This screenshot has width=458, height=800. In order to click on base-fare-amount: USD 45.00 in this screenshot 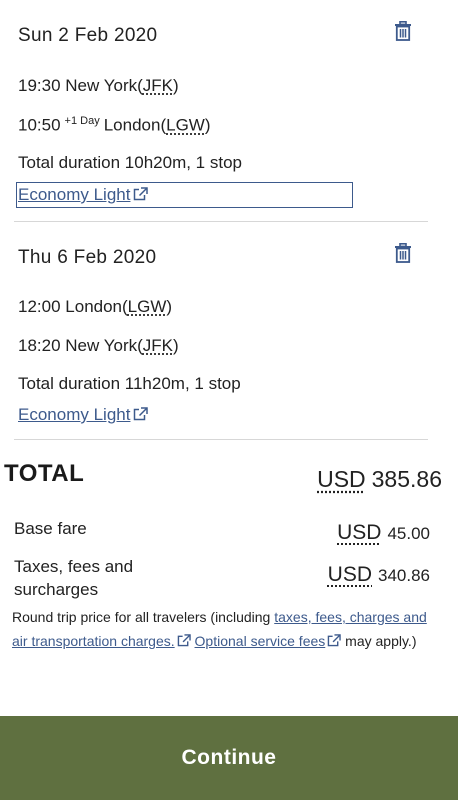, I will do `click(383, 533)`.